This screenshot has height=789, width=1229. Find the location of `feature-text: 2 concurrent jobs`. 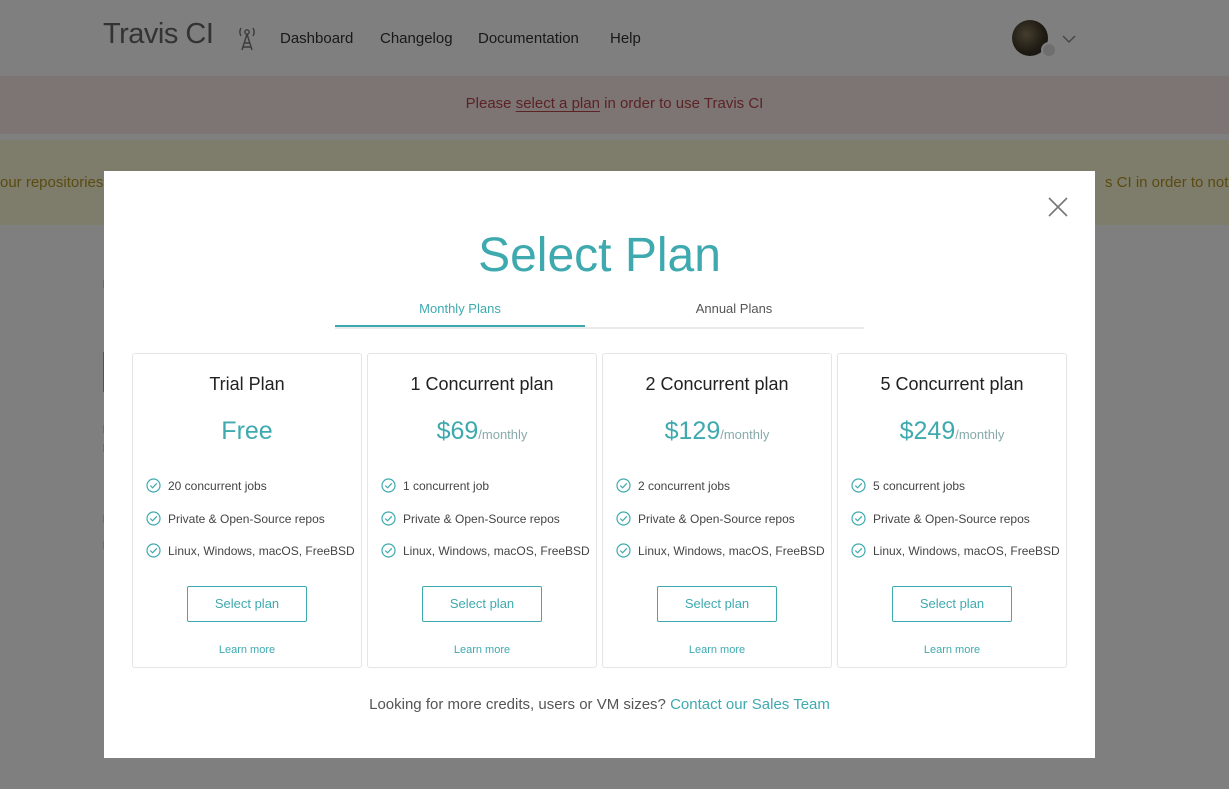

feature-text: 2 concurrent jobs is located at coordinates (684, 485).